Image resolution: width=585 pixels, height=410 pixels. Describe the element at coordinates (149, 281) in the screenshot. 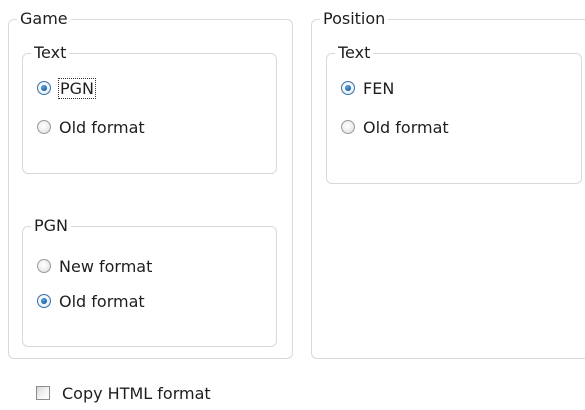

I see `game-pgn-group: PGN New format Old format` at that location.